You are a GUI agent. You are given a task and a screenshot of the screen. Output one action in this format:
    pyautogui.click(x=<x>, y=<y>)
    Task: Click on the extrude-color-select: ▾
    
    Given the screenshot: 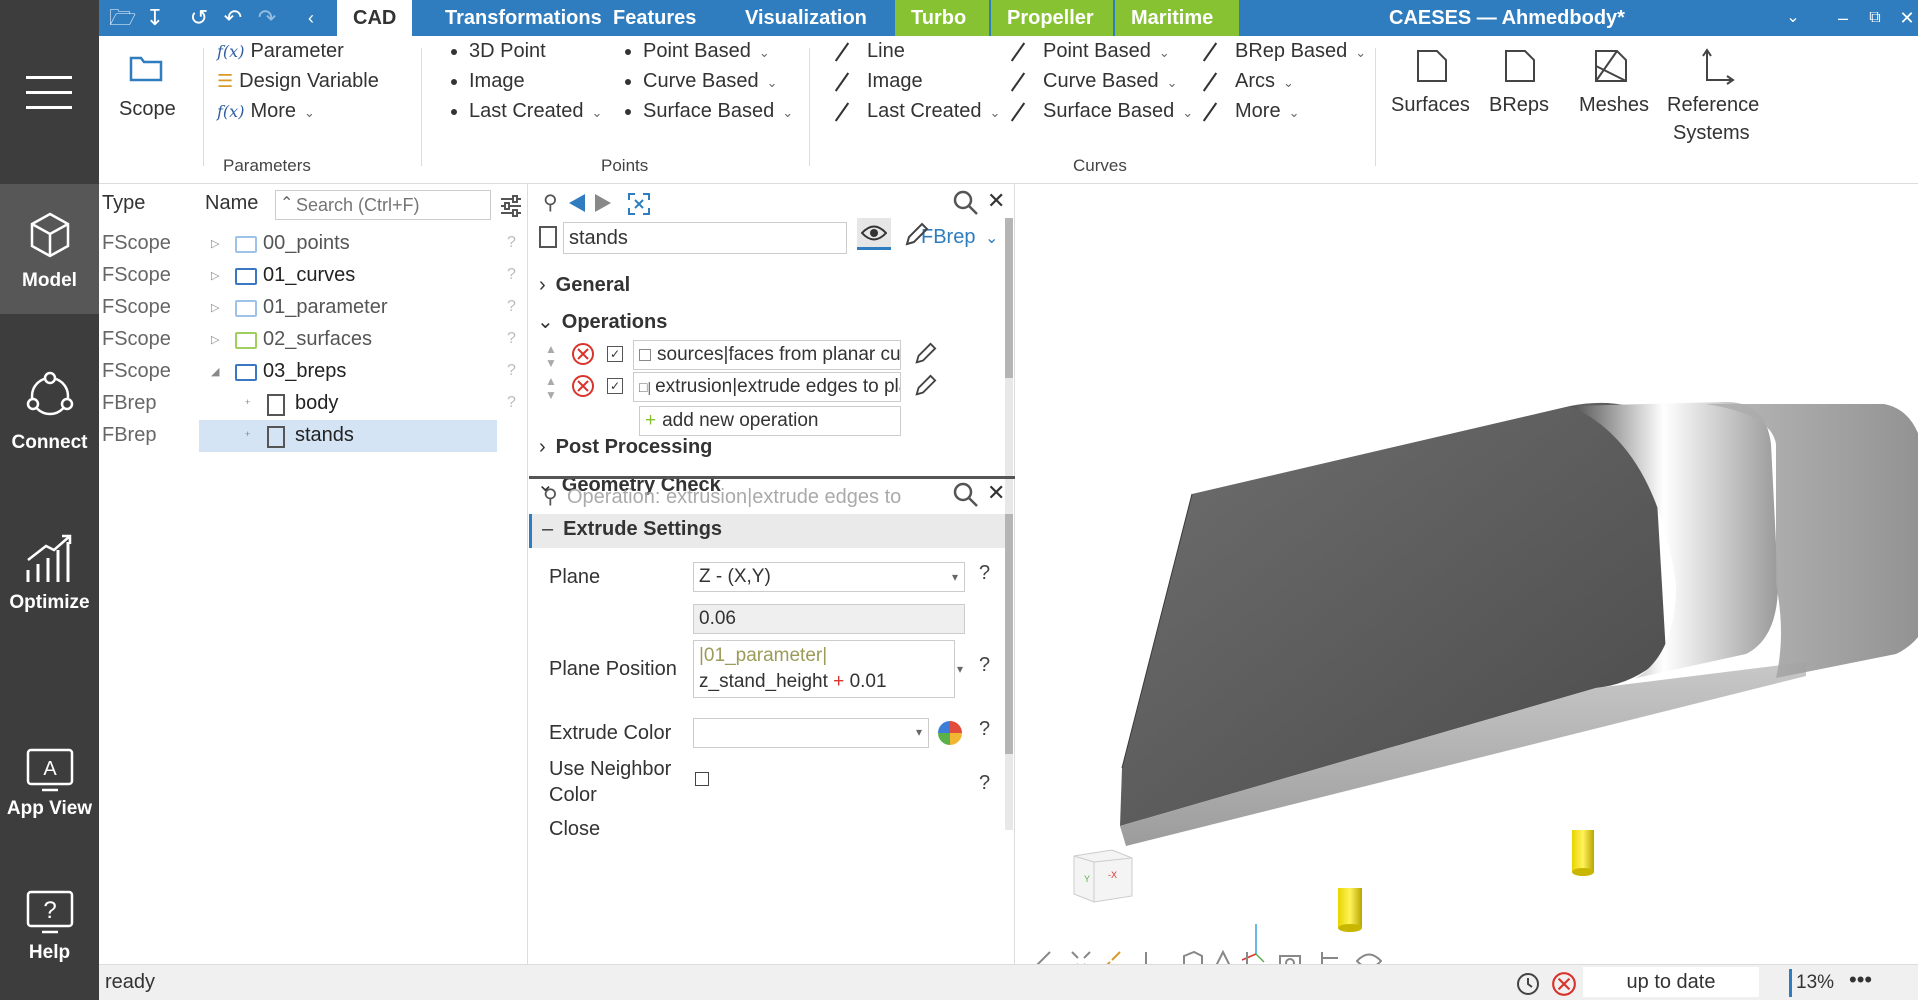 What is the action you would take?
    pyautogui.click(x=811, y=733)
    